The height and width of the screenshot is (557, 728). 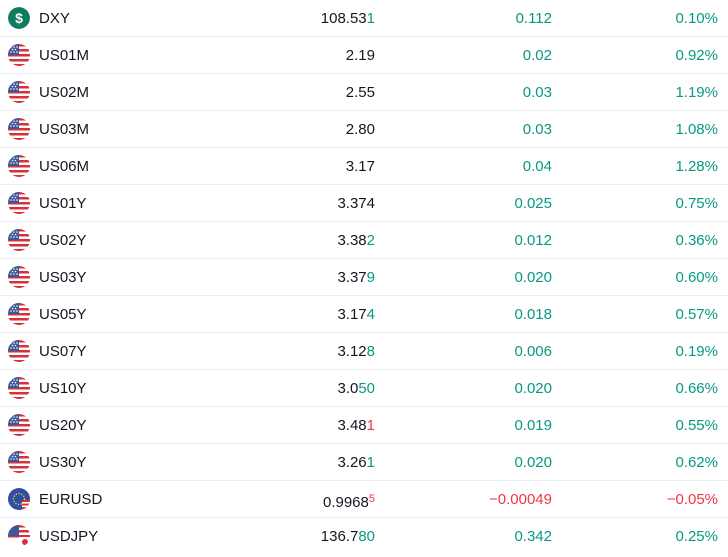 What do you see at coordinates (360, 166) in the screenshot?
I see `last-price: 3.17` at bounding box center [360, 166].